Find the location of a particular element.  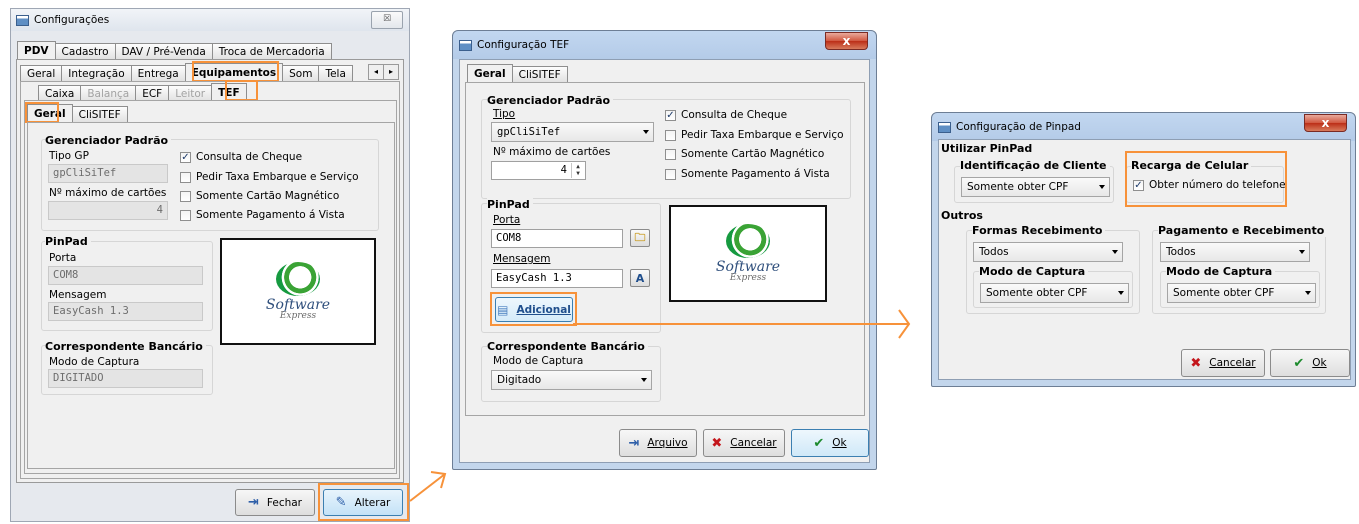

tab-caixa: Caixa is located at coordinates (60, 93).